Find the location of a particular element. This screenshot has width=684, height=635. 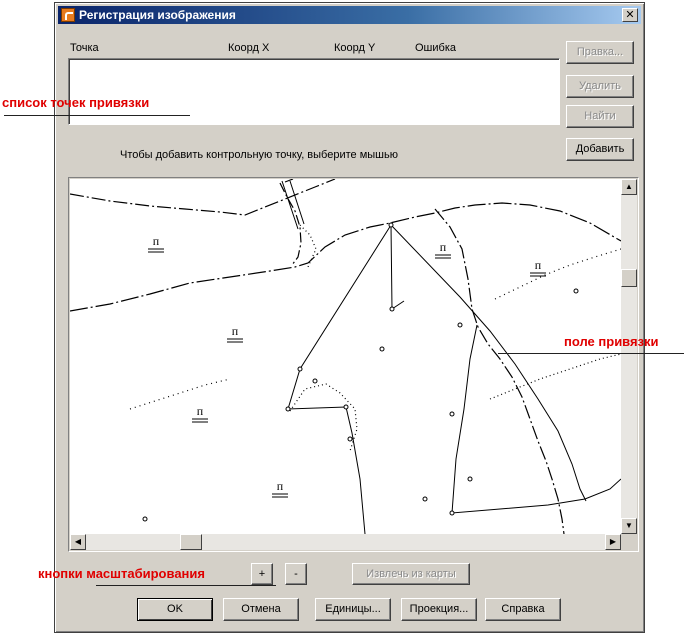

annotation-binding-field: поле привязки is located at coordinates (611, 341).